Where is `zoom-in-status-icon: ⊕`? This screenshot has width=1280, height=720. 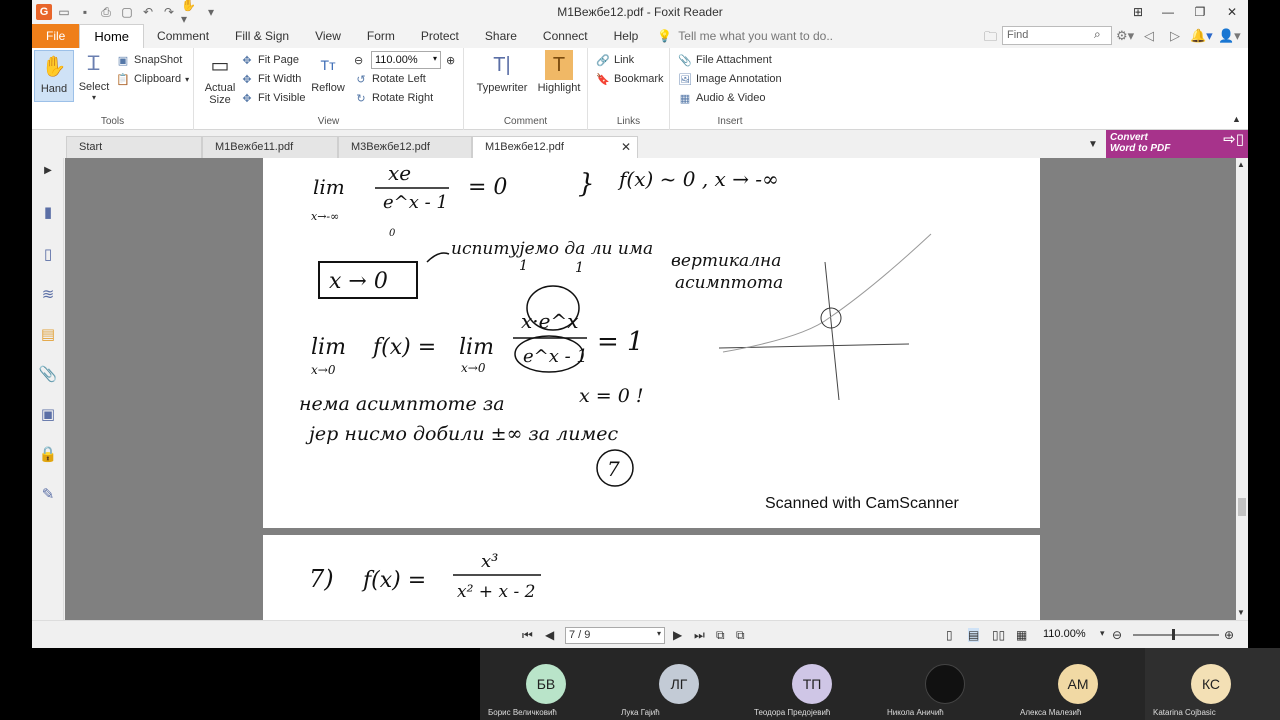
zoom-in-status-icon: ⊕ is located at coordinates (1229, 635).